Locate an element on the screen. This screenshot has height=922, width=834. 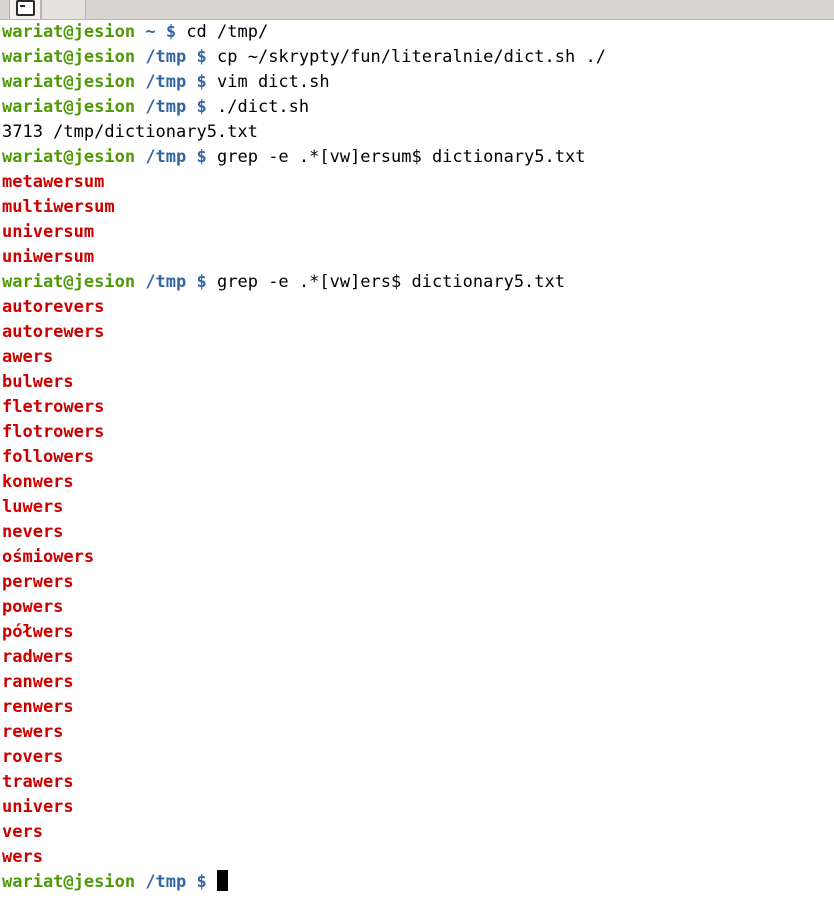
grep-match-line: półwers is located at coordinates (417, 632).